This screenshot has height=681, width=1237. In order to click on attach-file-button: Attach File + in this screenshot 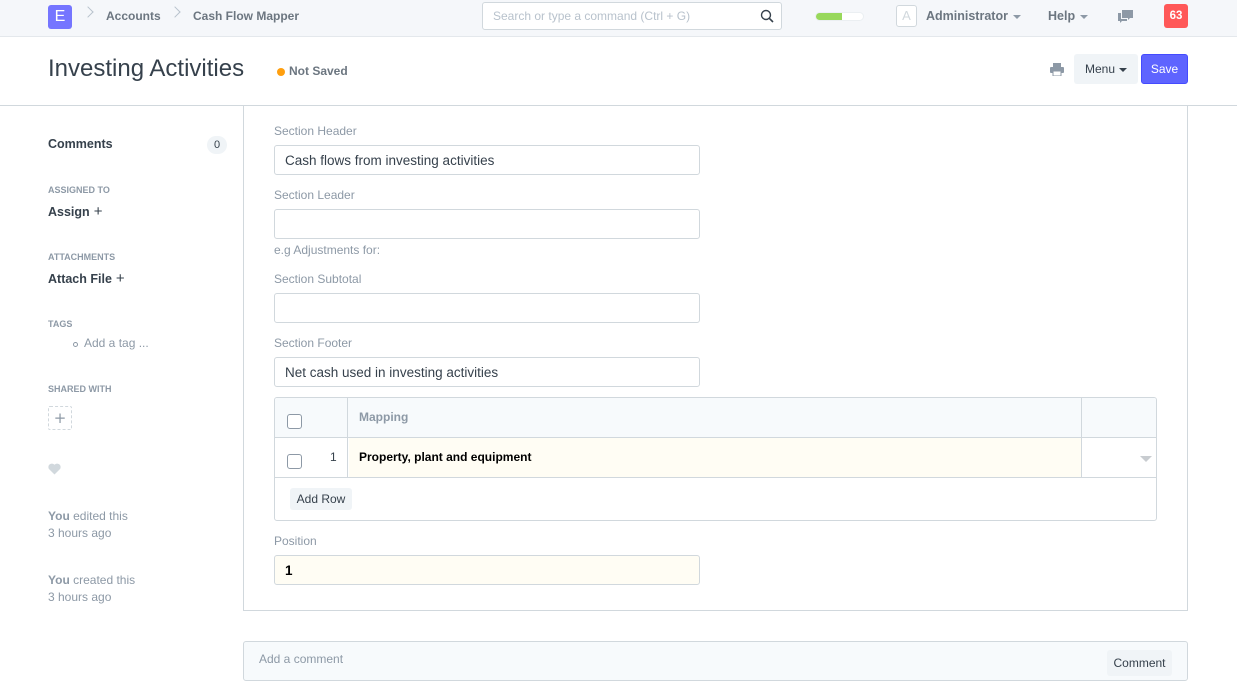, I will do `click(86, 278)`.